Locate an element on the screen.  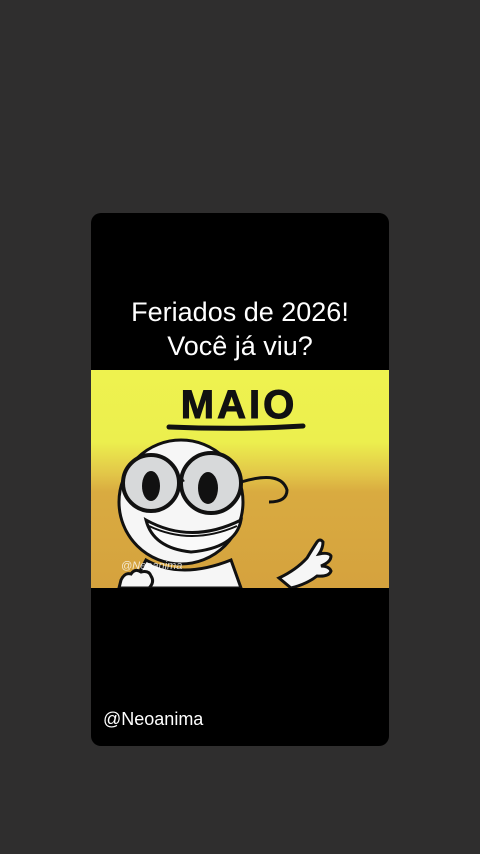
title-underline is located at coordinates (236, 427).